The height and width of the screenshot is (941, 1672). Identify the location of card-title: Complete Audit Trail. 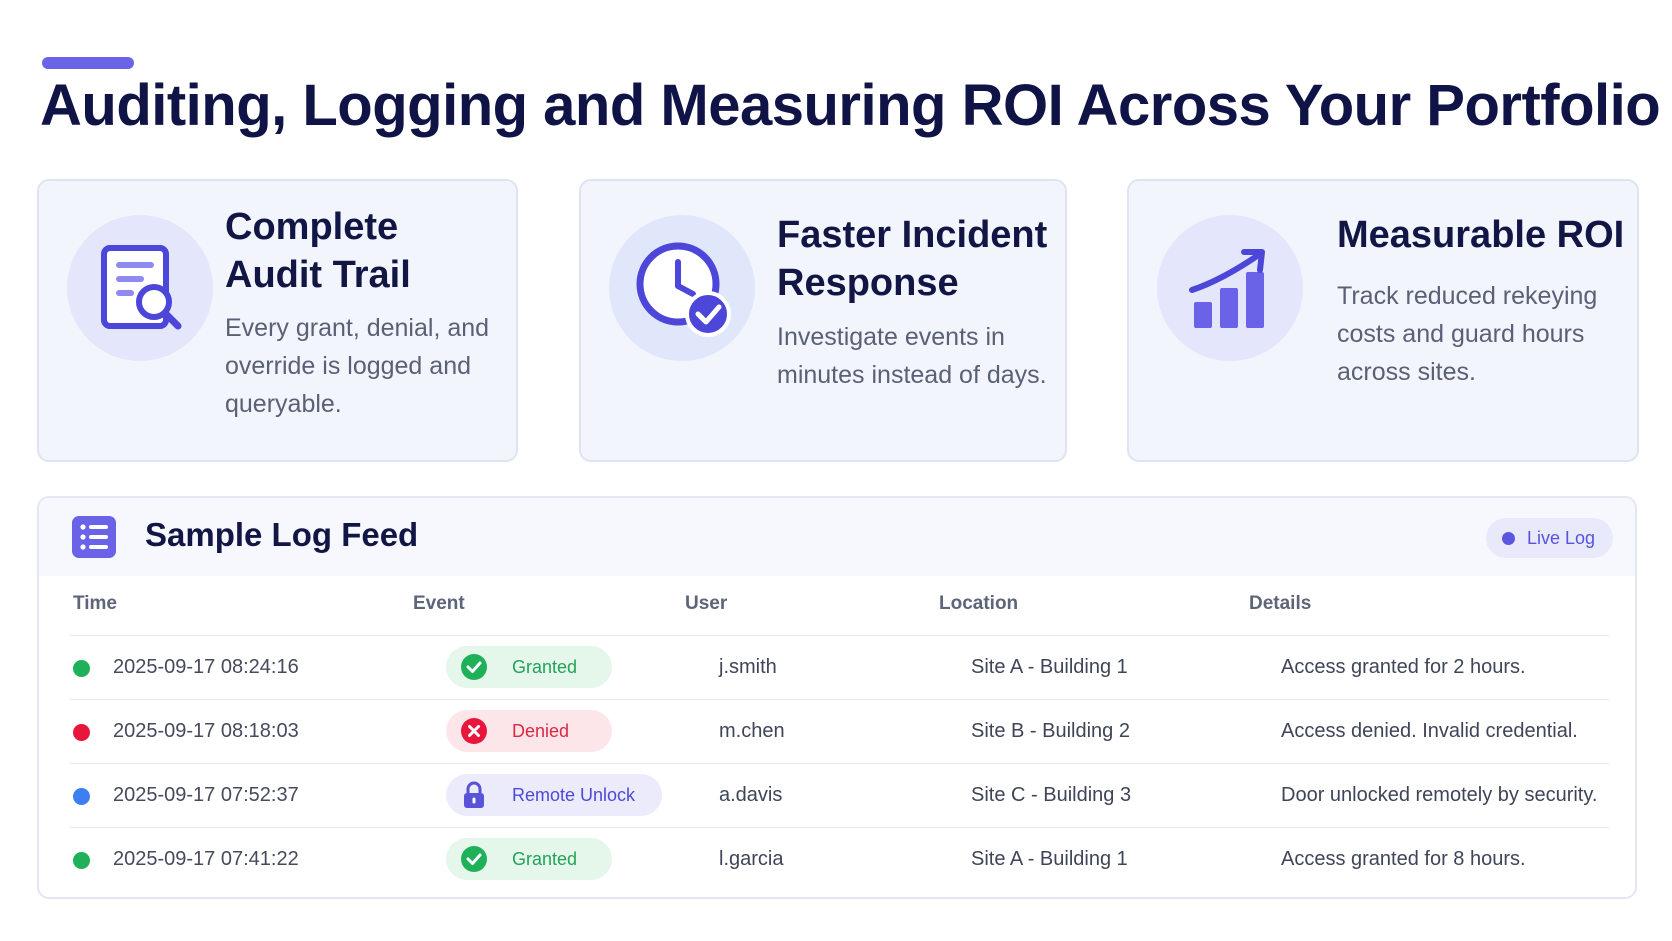
(318, 251).